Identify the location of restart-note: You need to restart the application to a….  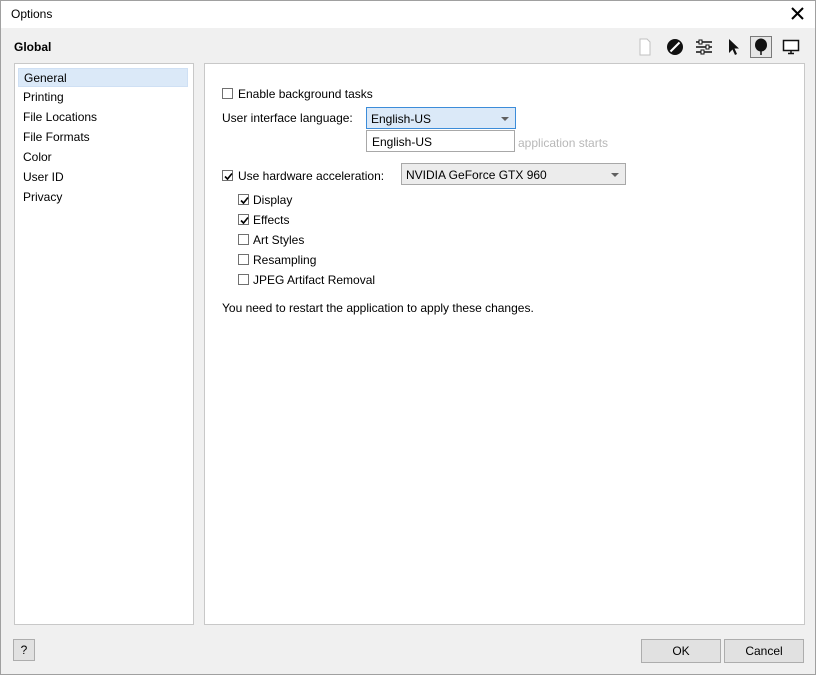
(378, 308).